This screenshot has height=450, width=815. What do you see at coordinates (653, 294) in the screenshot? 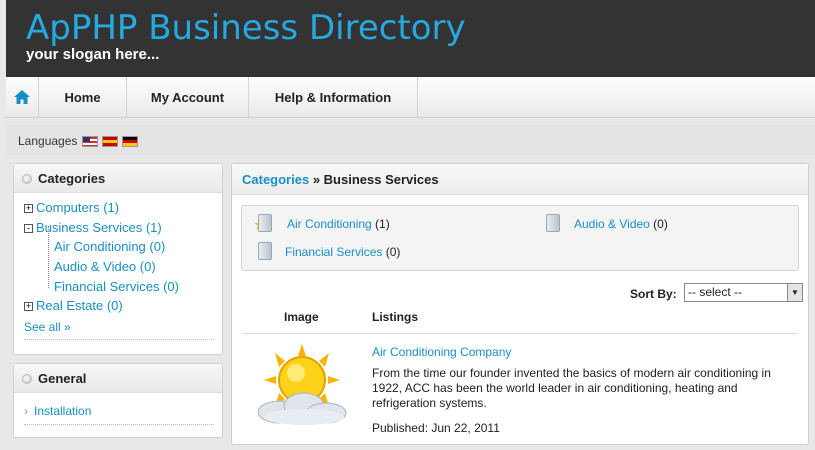
I see `sort-by-label: Sort By:` at bounding box center [653, 294].